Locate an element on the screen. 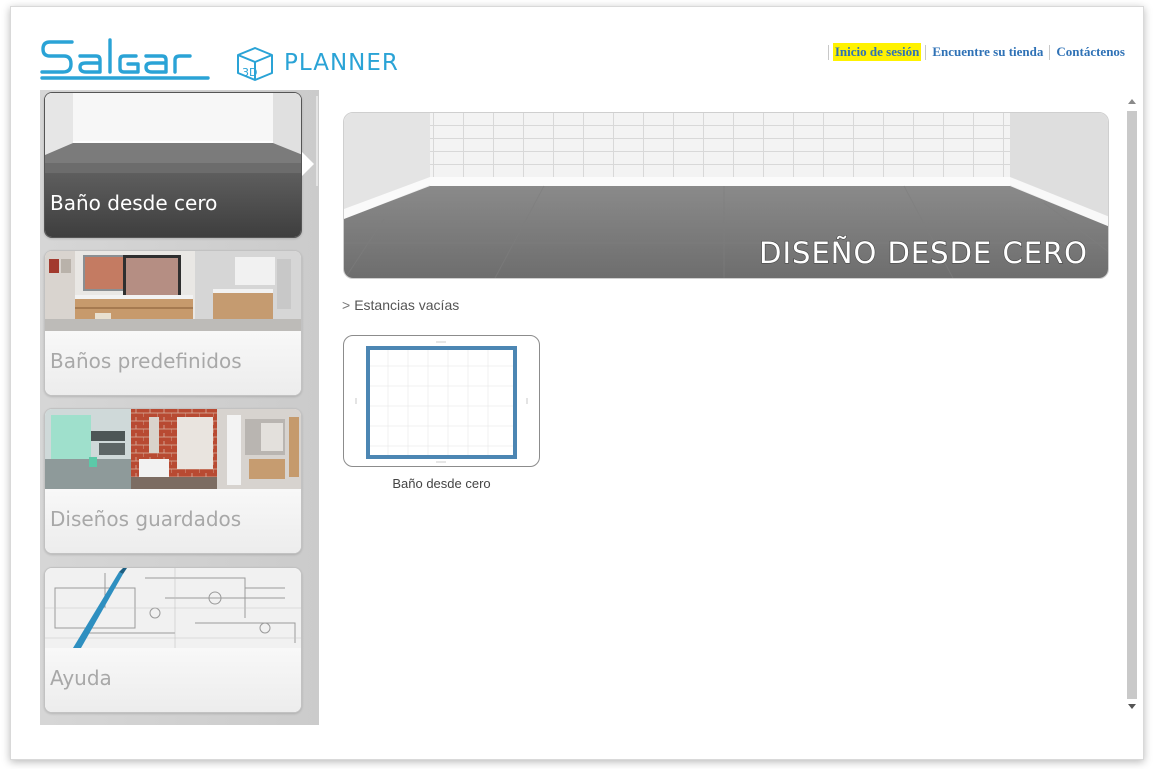 The image size is (1162, 769). cube-text: 3D is located at coordinates (249, 72).